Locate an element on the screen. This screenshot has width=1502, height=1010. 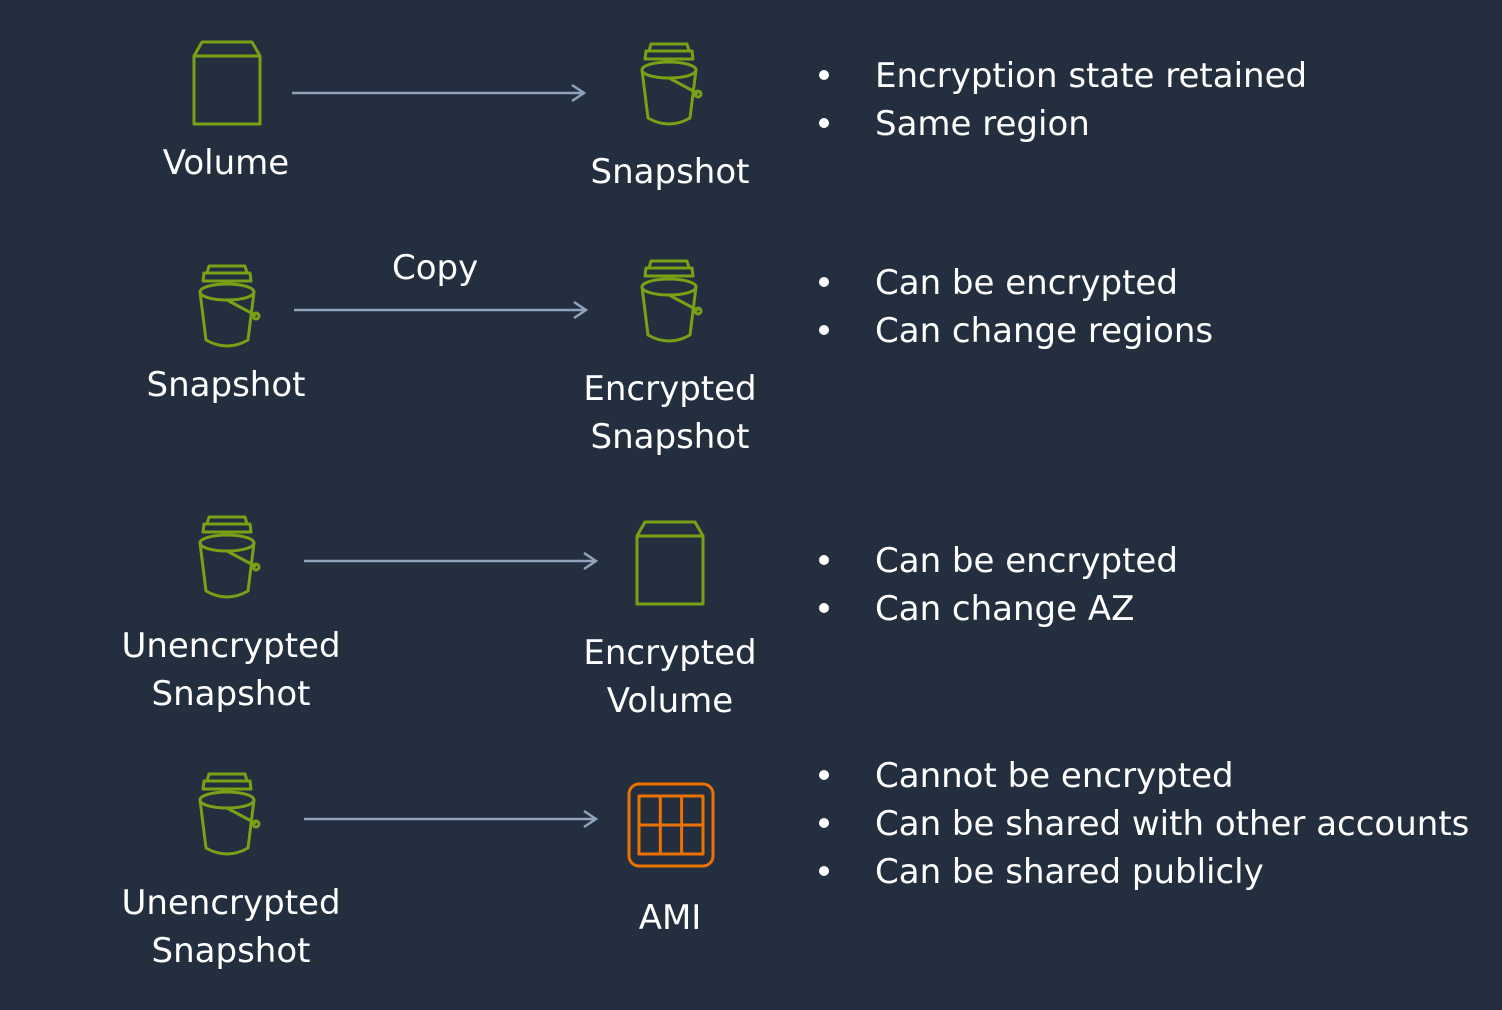
row3-source-label: Unencrypted Snapshot is located at coordinates (231, 670).